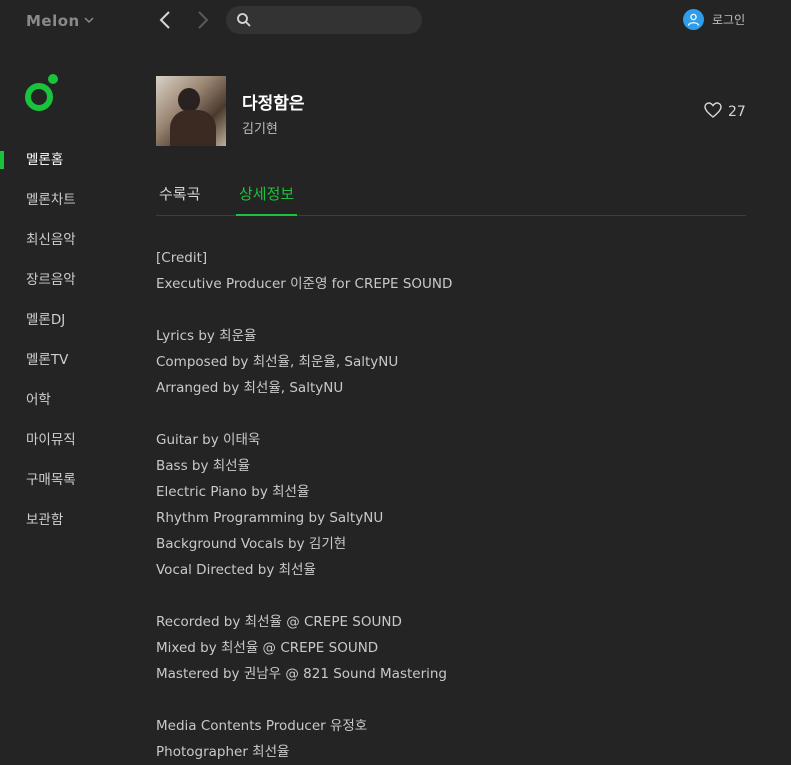 The image size is (791, 765). I want to click on search-input, so click(324, 20).